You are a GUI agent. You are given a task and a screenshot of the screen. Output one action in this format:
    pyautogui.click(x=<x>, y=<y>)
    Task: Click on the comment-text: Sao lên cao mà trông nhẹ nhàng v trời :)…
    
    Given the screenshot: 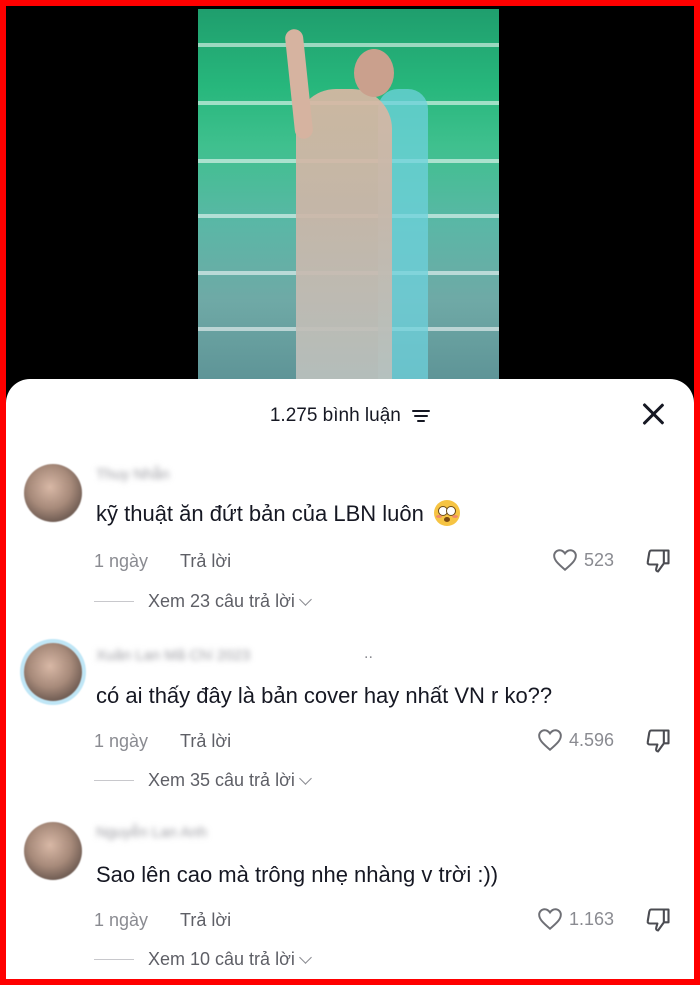 What is the action you would take?
    pyautogui.click(x=297, y=874)
    